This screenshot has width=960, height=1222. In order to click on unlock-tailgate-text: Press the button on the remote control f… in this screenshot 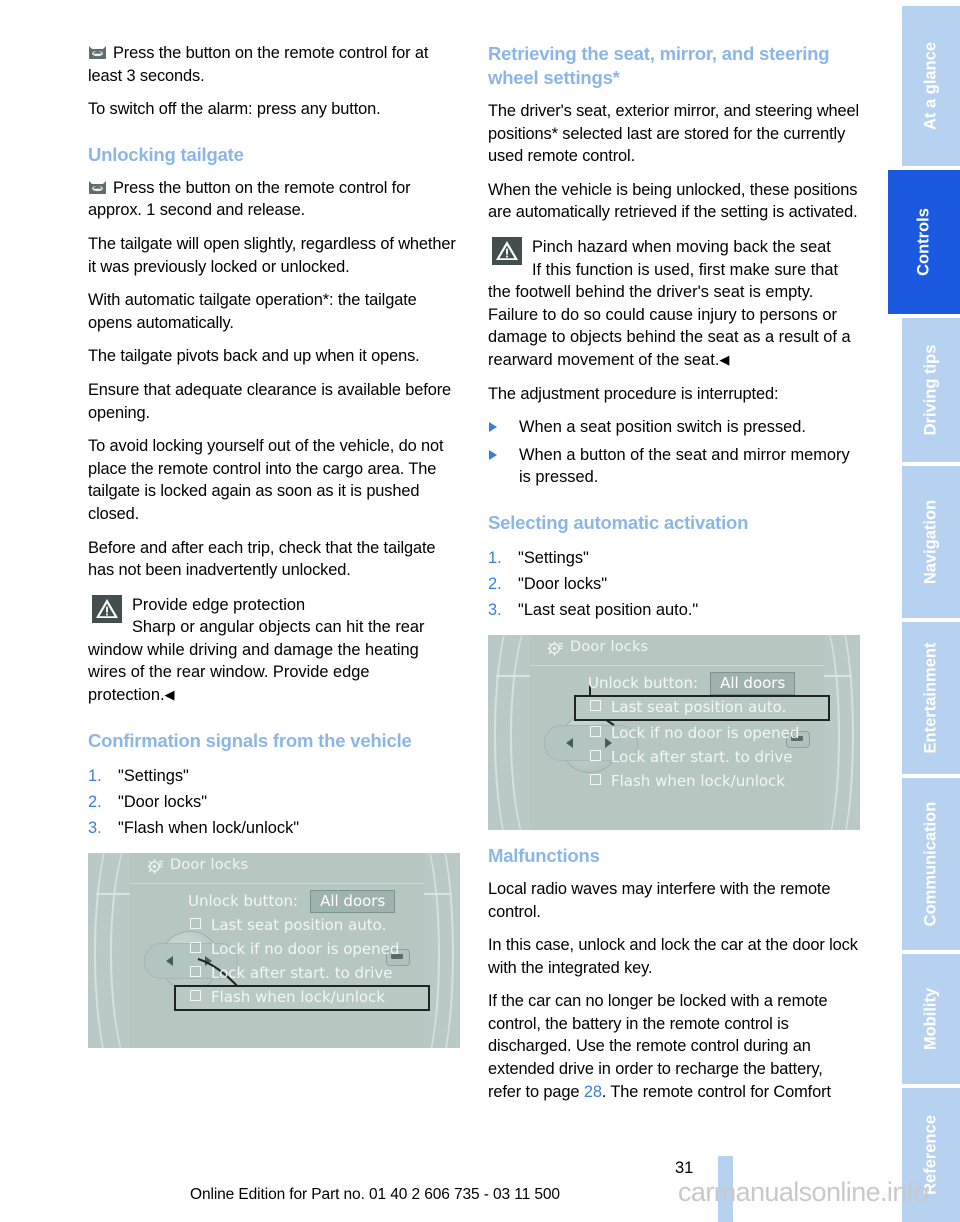, I will do `click(249, 199)`.